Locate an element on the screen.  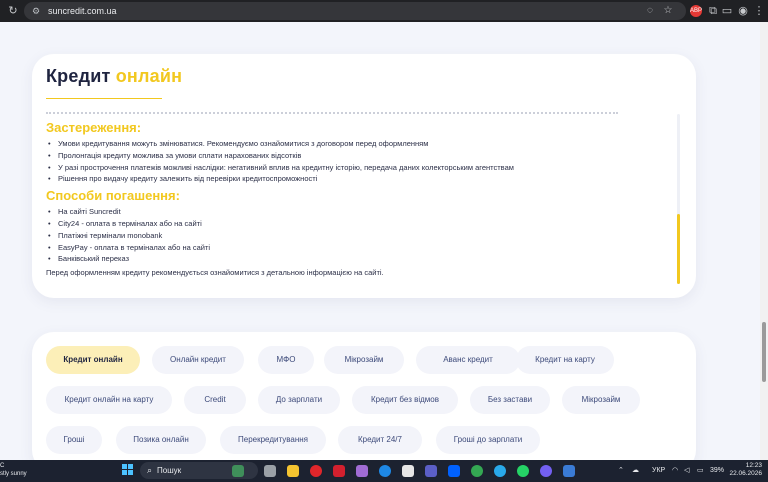
tag-link: Онлайн кредит is located at coordinates (198, 360).